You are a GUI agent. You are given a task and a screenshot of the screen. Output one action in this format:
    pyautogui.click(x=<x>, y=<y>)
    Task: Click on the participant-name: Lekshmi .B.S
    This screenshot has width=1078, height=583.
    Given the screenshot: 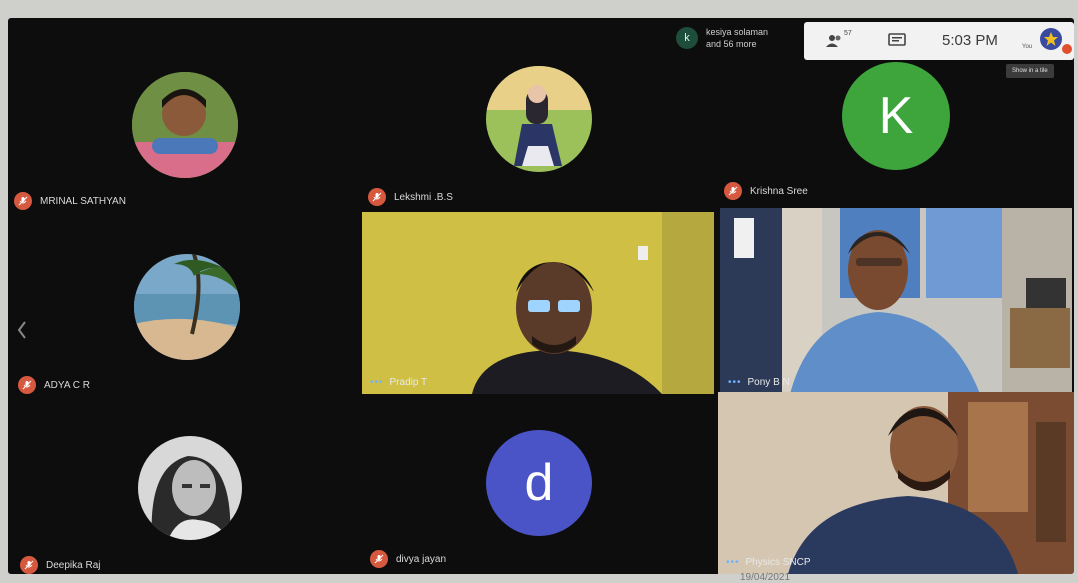 What is the action you would take?
    pyautogui.click(x=423, y=197)
    